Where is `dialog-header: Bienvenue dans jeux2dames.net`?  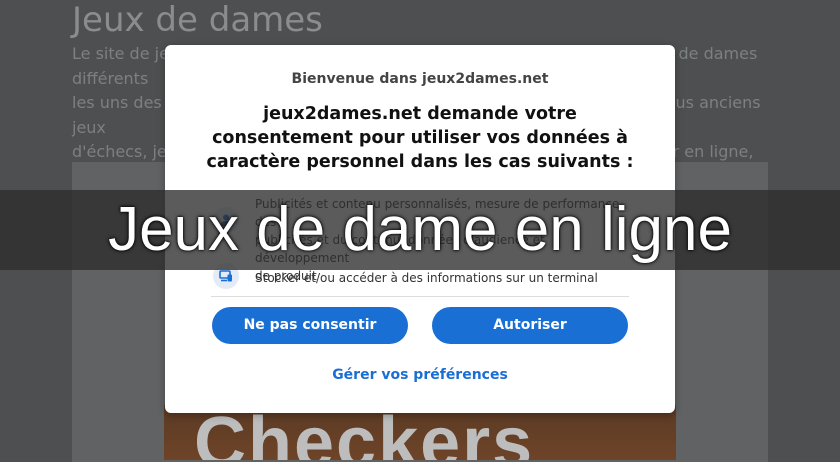
dialog-header: Bienvenue dans jeux2dames.net is located at coordinates (420, 79).